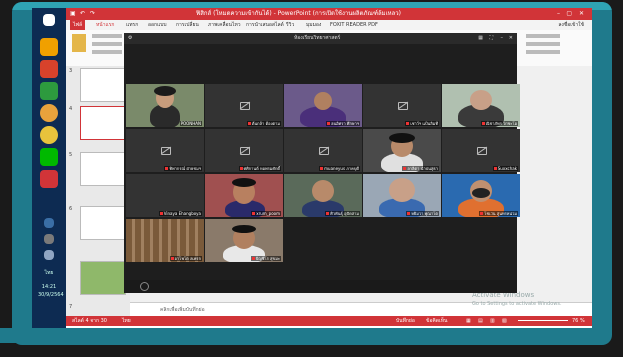  What do you see at coordinates (71, 71) in the screenshot?
I see `slide-number: 3` at bounding box center [71, 71].